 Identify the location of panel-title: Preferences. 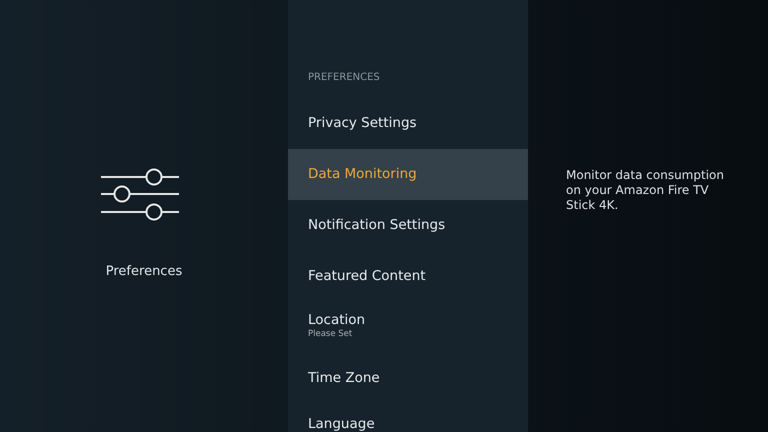
(144, 272).